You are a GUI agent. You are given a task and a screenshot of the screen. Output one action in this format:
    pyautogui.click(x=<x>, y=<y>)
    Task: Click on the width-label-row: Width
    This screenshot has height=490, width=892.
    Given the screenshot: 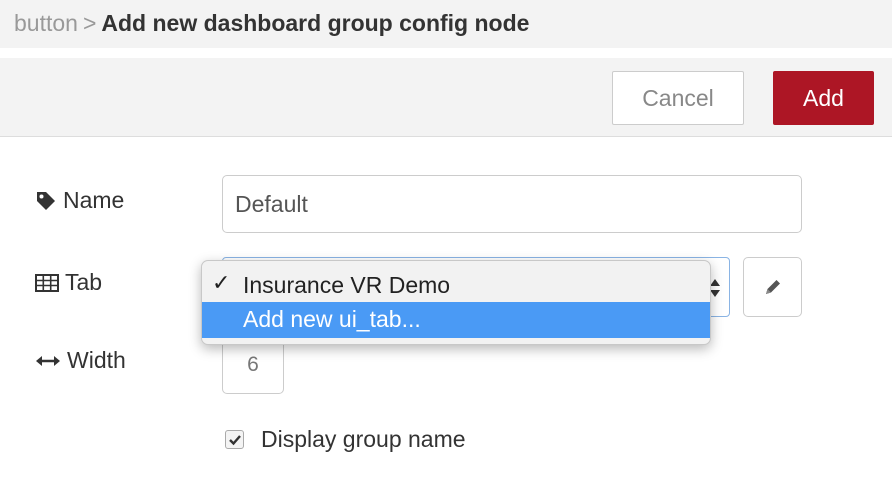 What is the action you would take?
    pyautogui.click(x=80, y=360)
    